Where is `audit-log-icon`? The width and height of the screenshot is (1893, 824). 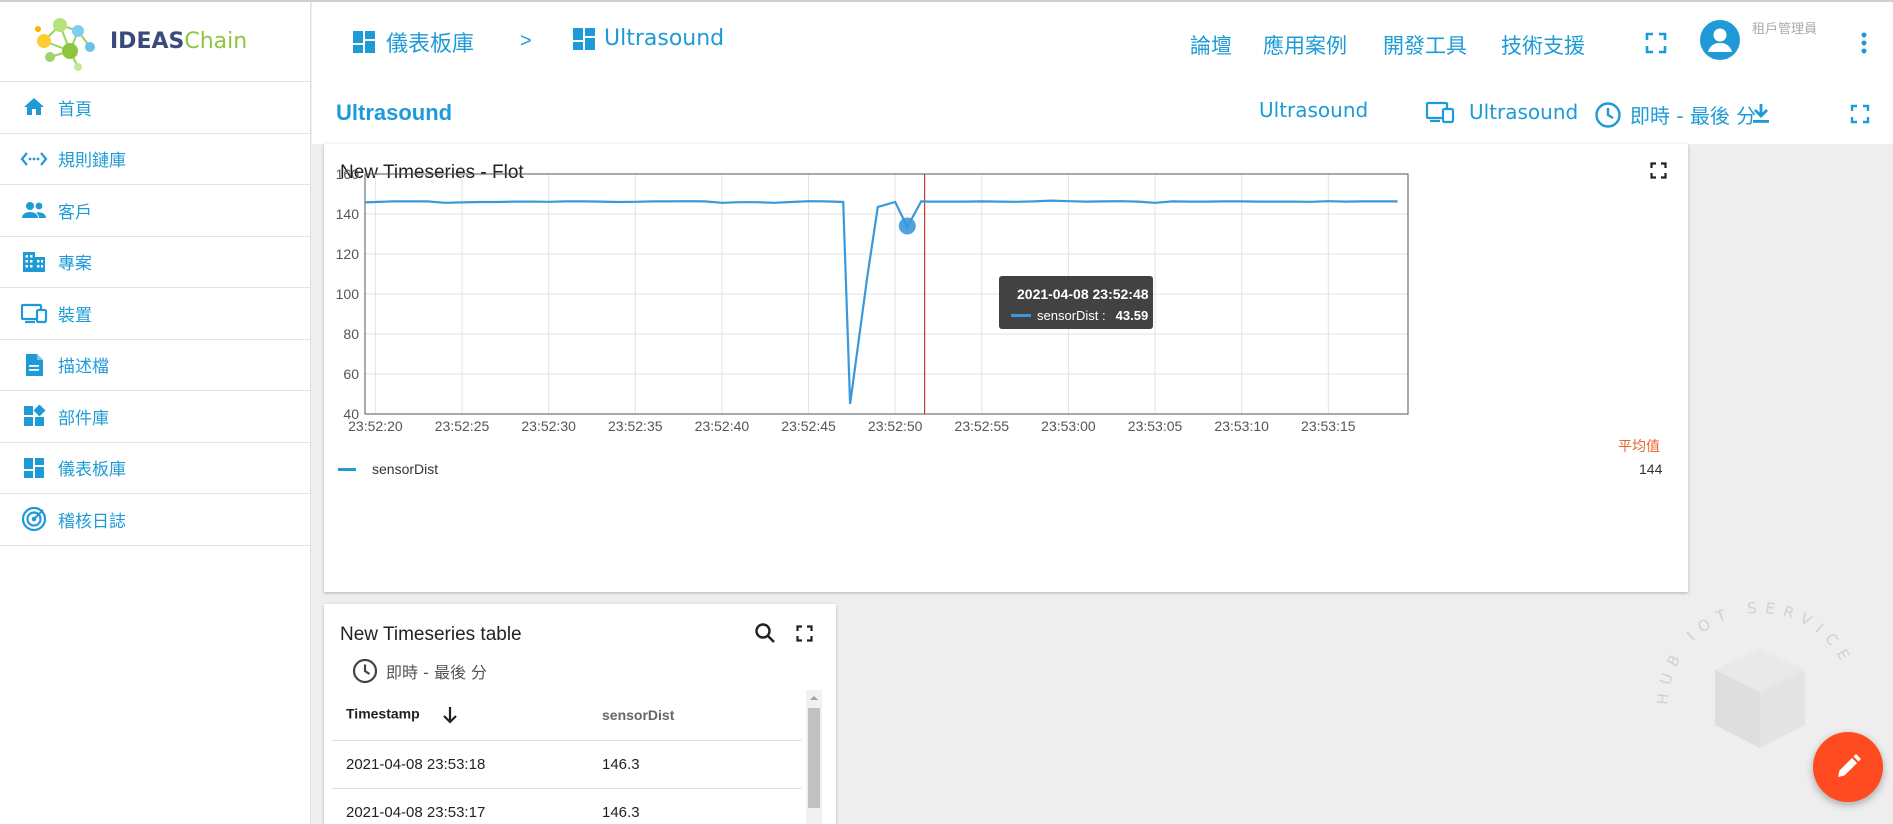
audit-log-icon is located at coordinates (34, 519).